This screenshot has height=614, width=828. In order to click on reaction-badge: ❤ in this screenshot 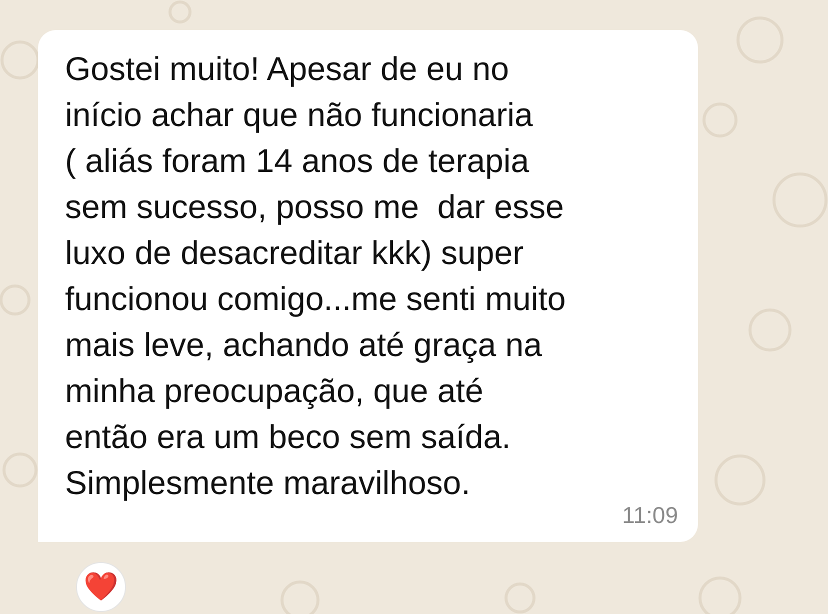, I will do `click(101, 587)`.